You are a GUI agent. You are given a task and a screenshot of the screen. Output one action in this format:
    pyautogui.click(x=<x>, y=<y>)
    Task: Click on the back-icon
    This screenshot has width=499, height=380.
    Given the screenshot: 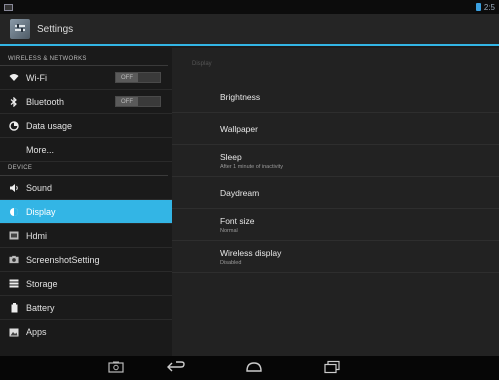 What is the action you would take?
    pyautogui.click(x=176, y=369)
    